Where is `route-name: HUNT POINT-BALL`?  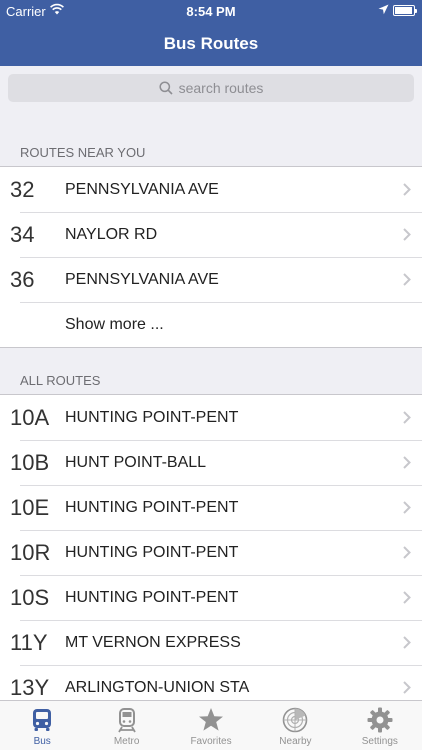
route-name: HUNT POINT-BALL is located at coordinates (136, 462).